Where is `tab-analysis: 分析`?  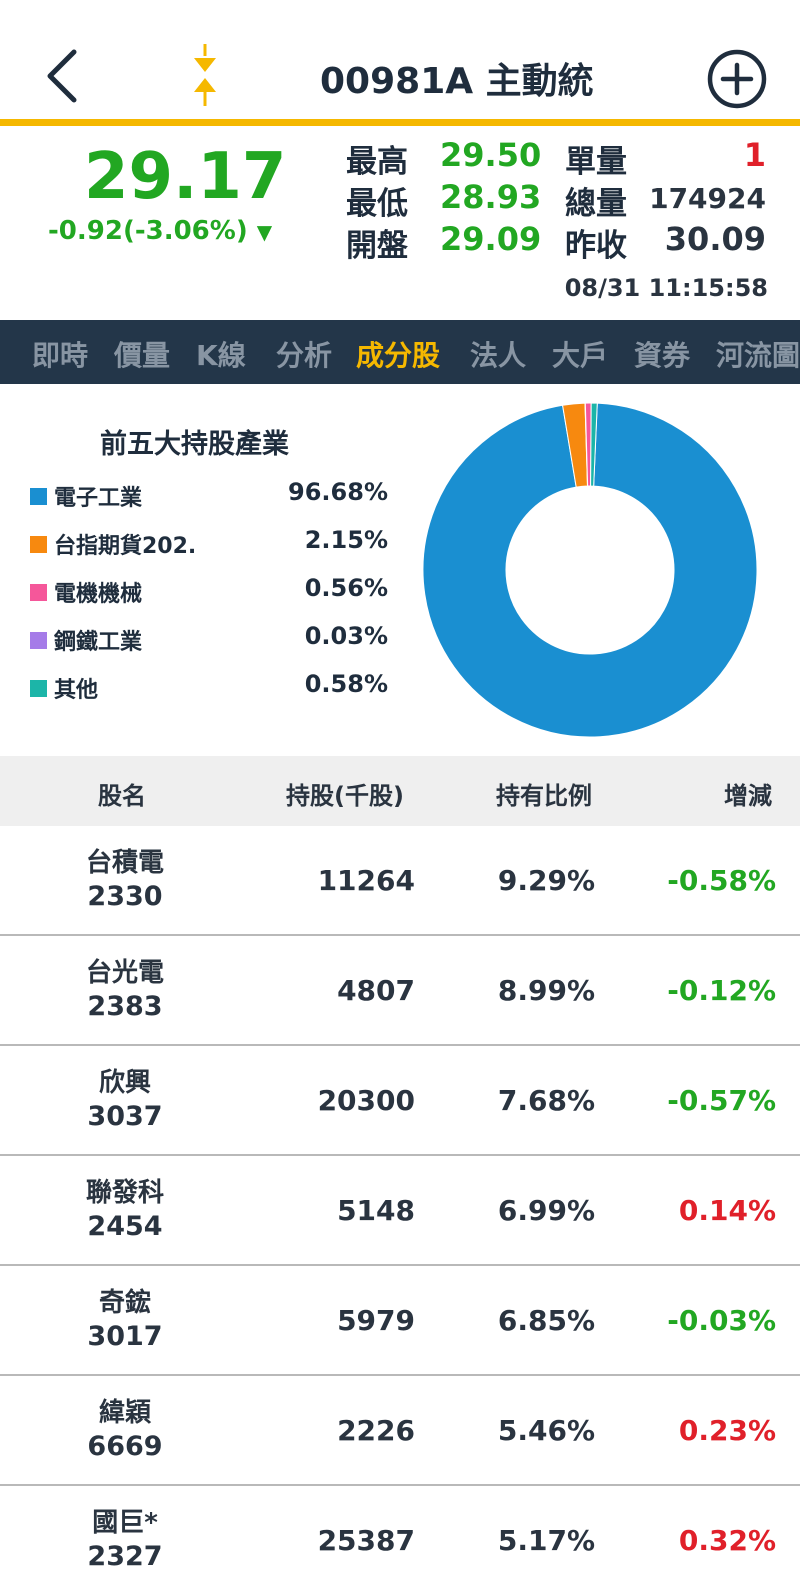 tab-analysis: 分析 is located at coordinates (304, 354).